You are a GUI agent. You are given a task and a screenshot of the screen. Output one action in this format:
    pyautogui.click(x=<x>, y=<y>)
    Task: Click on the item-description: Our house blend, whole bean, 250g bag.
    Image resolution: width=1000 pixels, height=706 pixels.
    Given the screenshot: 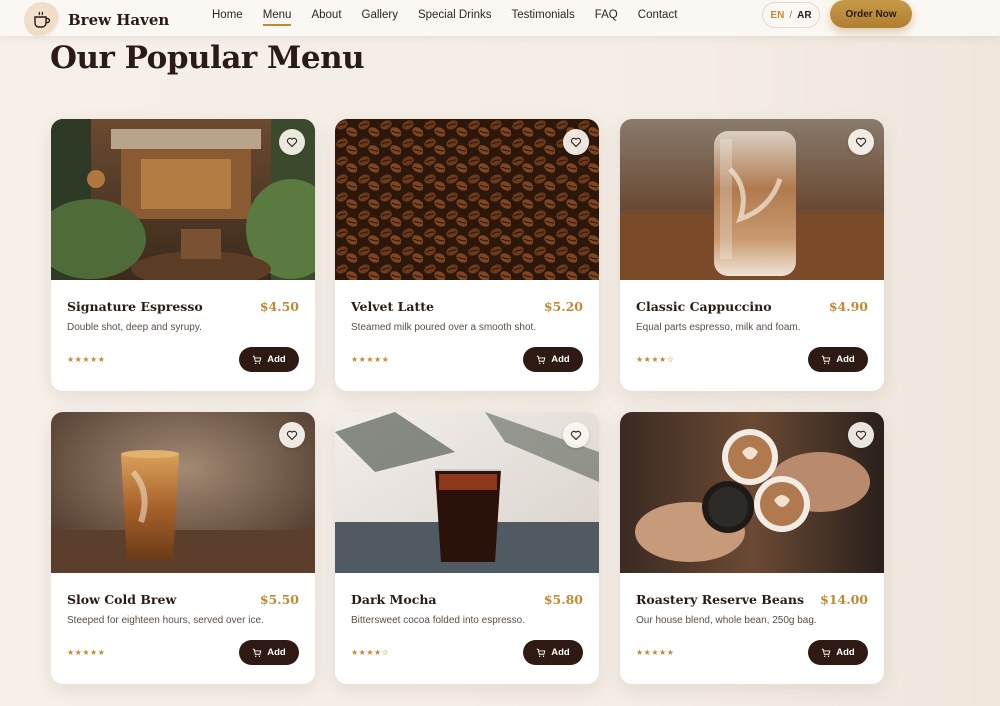 What is the action you would take?
    pyautogui.click(x=726, y=620)
    